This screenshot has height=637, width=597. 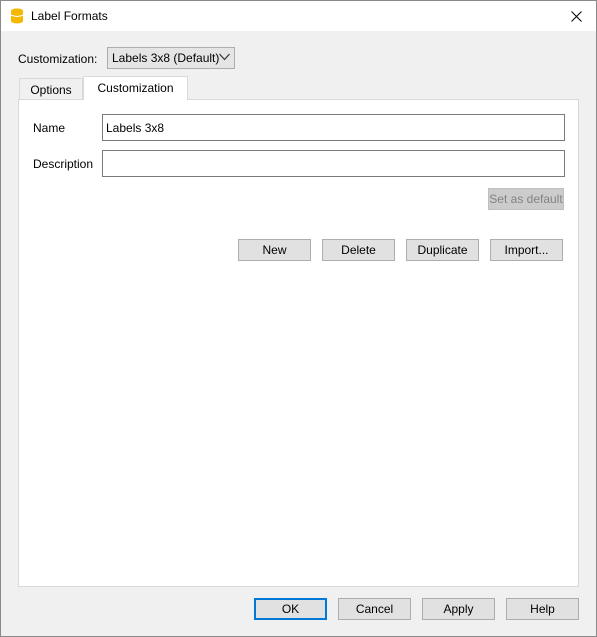 I want to click on tab-options-label: Options, so click(x=51, y=90).